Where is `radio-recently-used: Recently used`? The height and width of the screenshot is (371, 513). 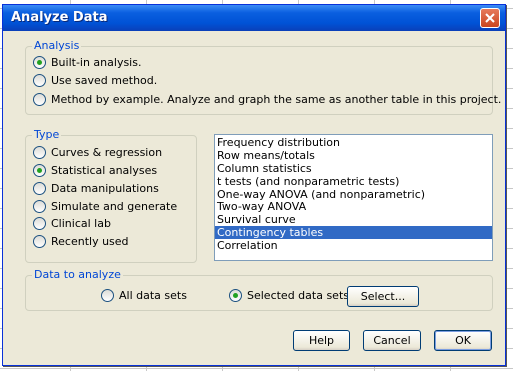 radio-recently-used: Recently used is located at coordinates (81, 241).